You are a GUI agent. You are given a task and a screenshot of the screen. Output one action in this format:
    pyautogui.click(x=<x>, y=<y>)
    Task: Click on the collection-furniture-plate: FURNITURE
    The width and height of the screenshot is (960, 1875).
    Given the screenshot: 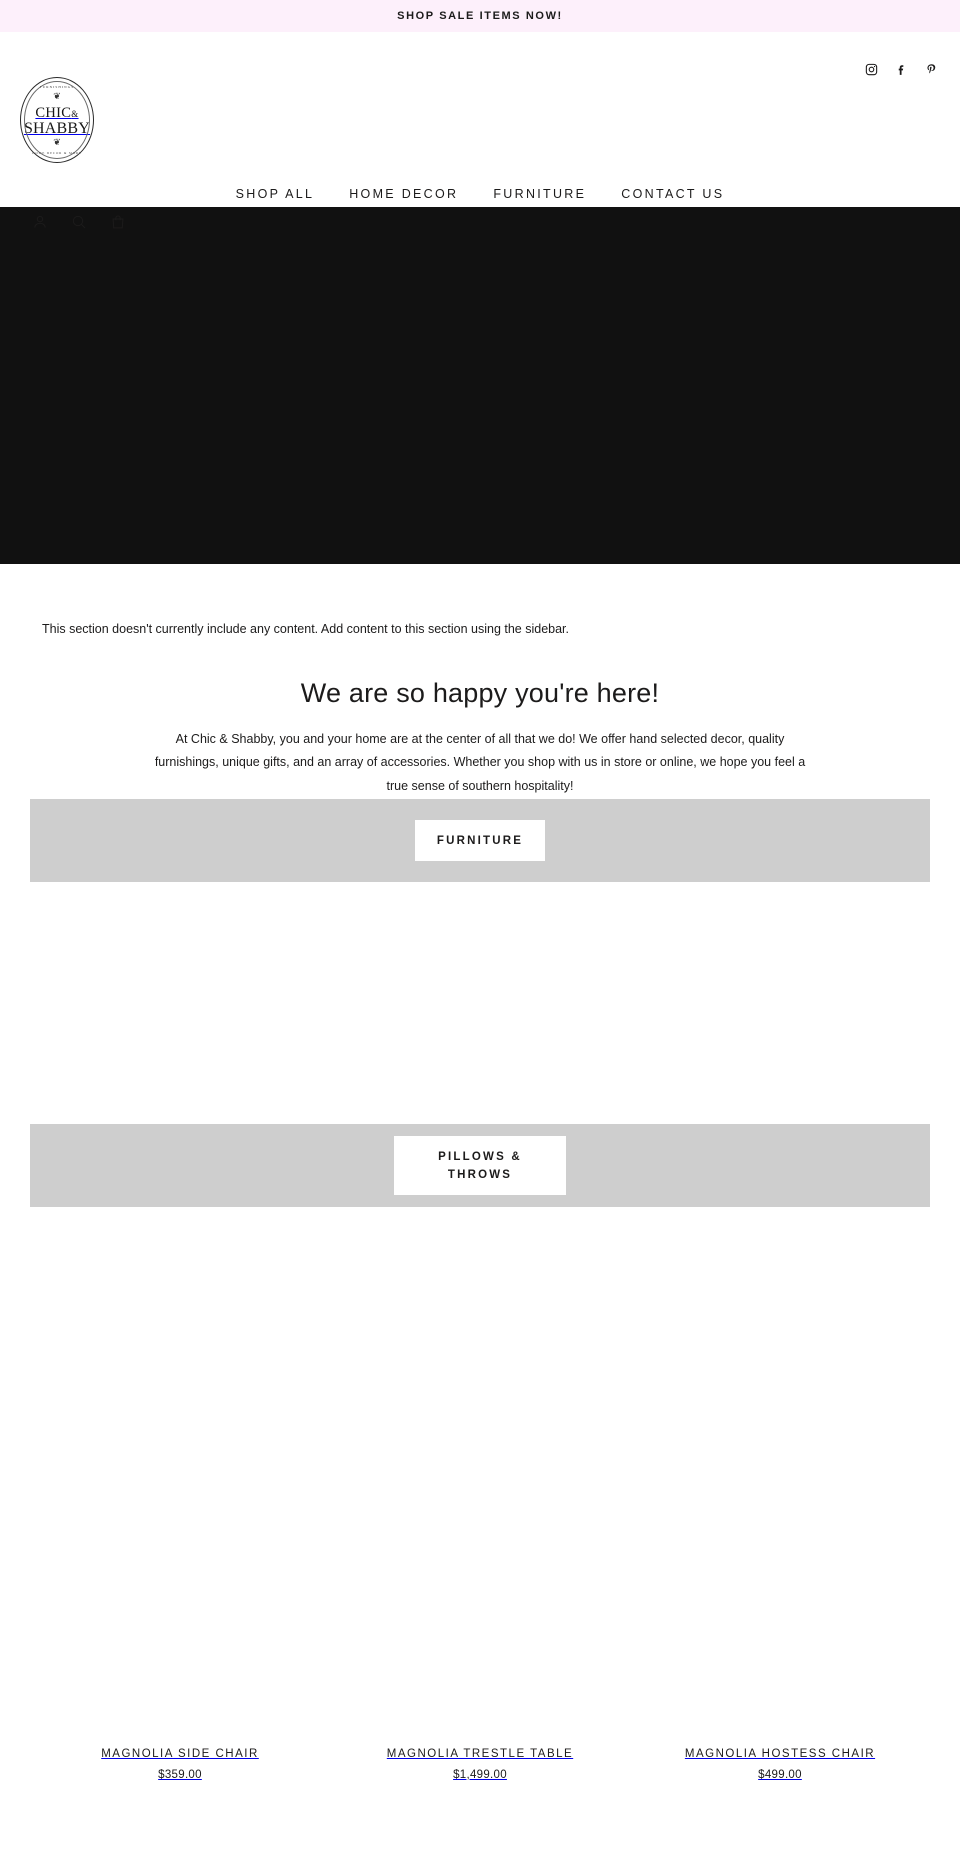 What is the action you would take?
    pyautogui.click(x=480, y=840)
    